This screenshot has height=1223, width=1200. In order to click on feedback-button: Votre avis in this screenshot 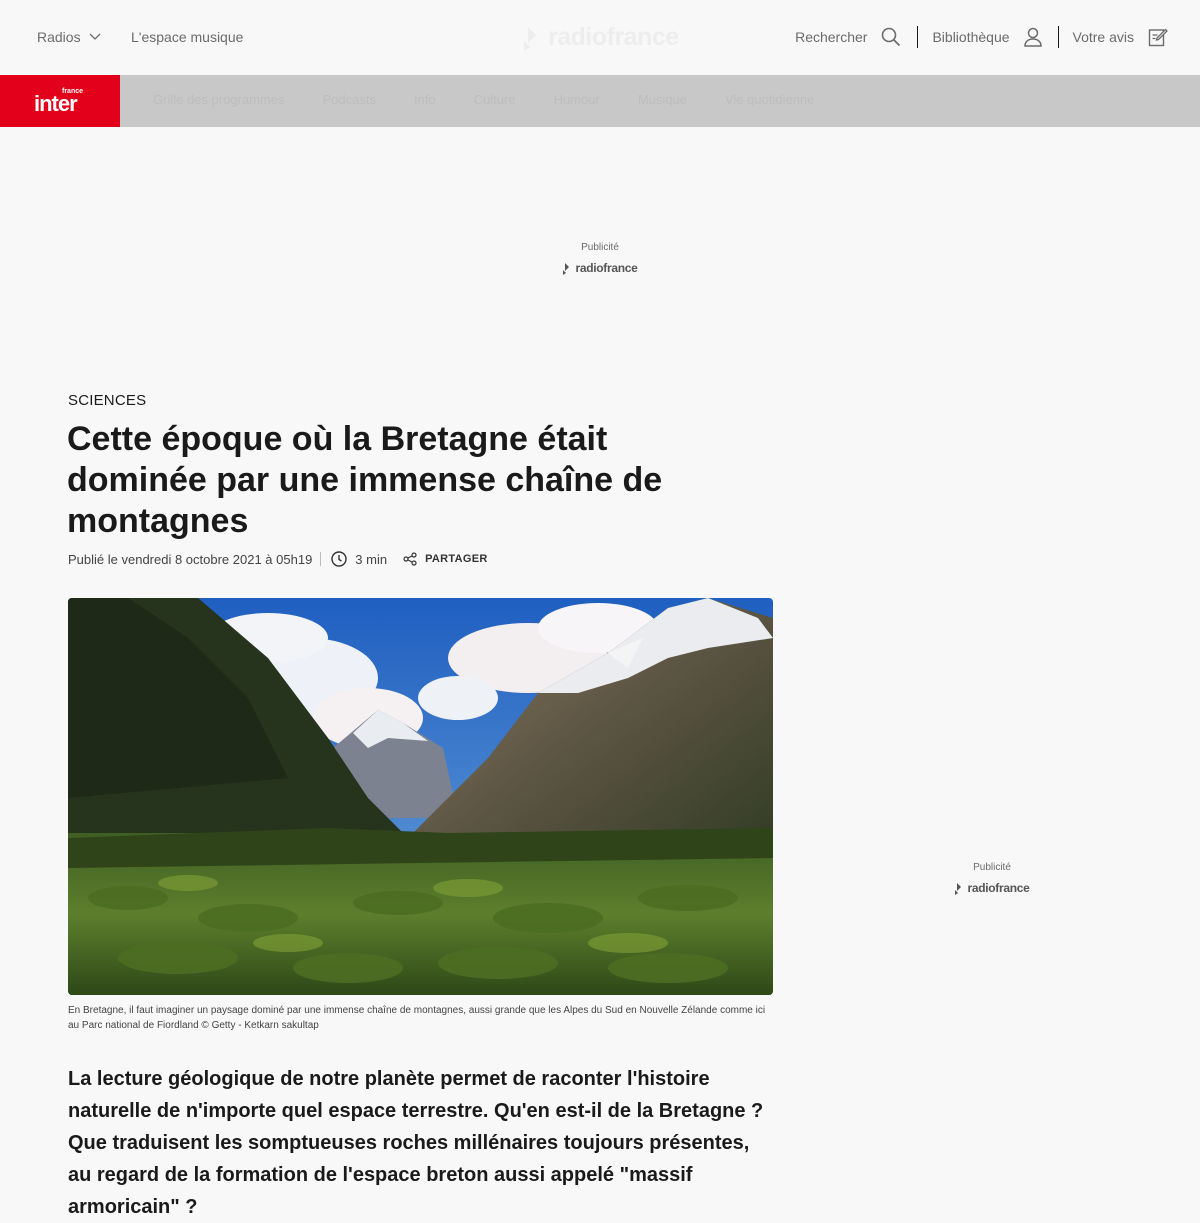, I will do `click(1120, 37)`.